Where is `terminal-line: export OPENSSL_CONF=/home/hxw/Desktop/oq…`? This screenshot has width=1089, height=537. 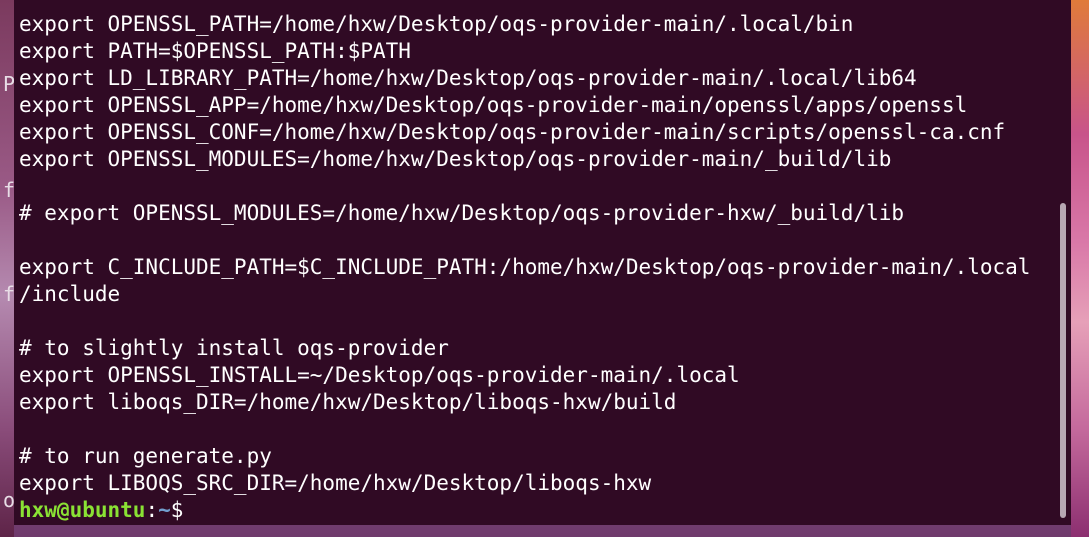 terminal-line: export OPENSSL_CONF=/home/hxw/Desktop/oq… is located at coordinates (512, 132).